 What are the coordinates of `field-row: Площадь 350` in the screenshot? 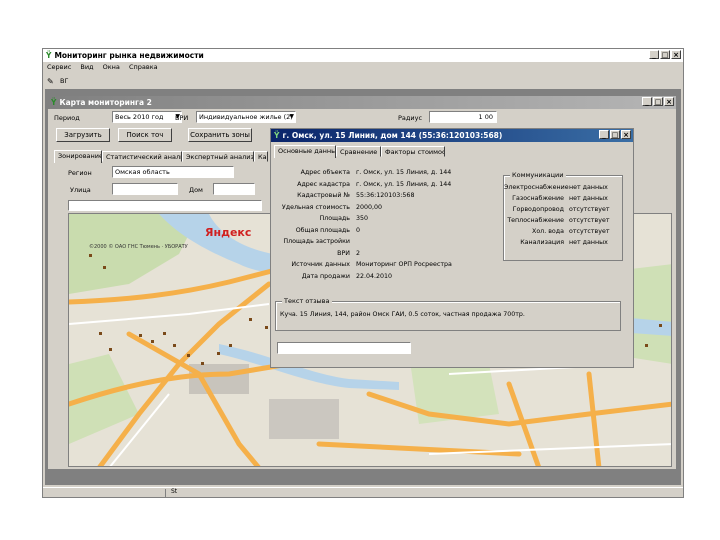 It's located at (388, 219).